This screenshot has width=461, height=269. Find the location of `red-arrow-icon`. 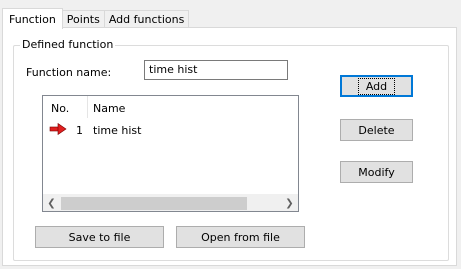

red-arrow-icon is located at coordinates (58, 130).